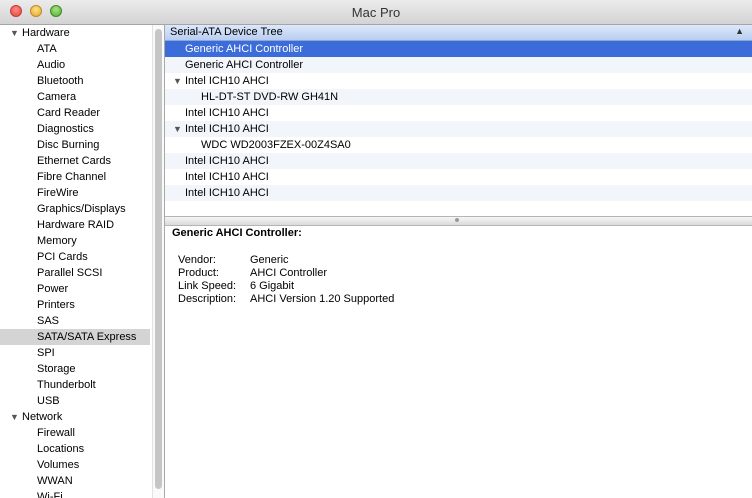 The image size is (752, 498). I want to click on sidebar-item-label: ATA, so click(47, 49).